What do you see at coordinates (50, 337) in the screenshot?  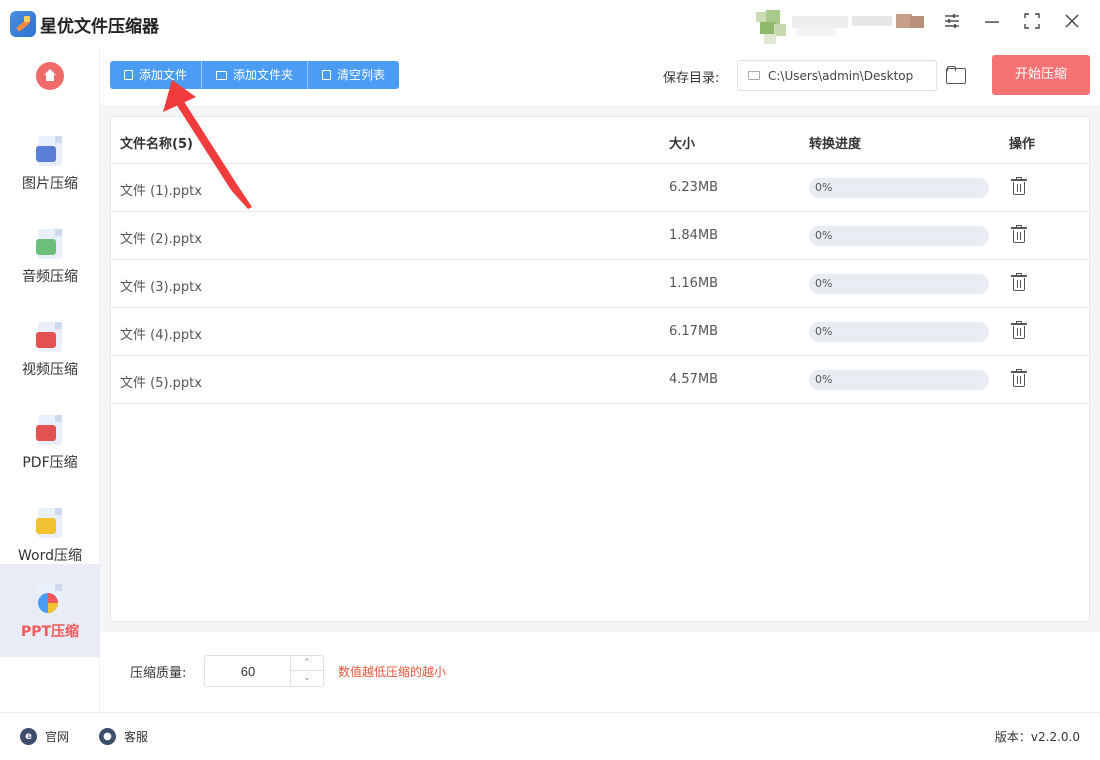 I see `video-icon` at bounding box center [50, 337].